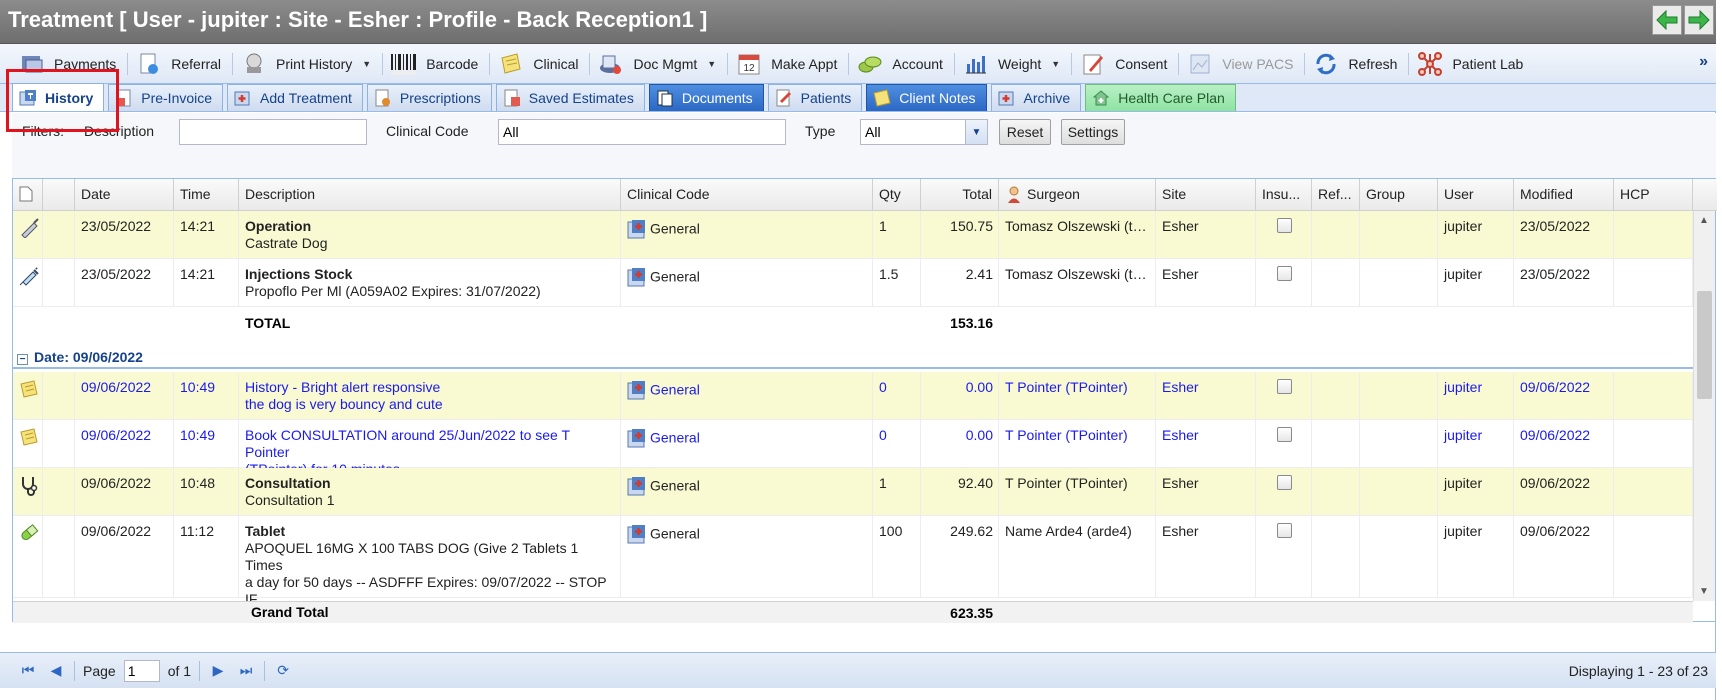 This screenshot has height=700, width=1722. What do you see at coordinates (747, 195) in the screenshot?
I see `col-clinical-code-header: Clinical Code` at bounding box center [747, 195].